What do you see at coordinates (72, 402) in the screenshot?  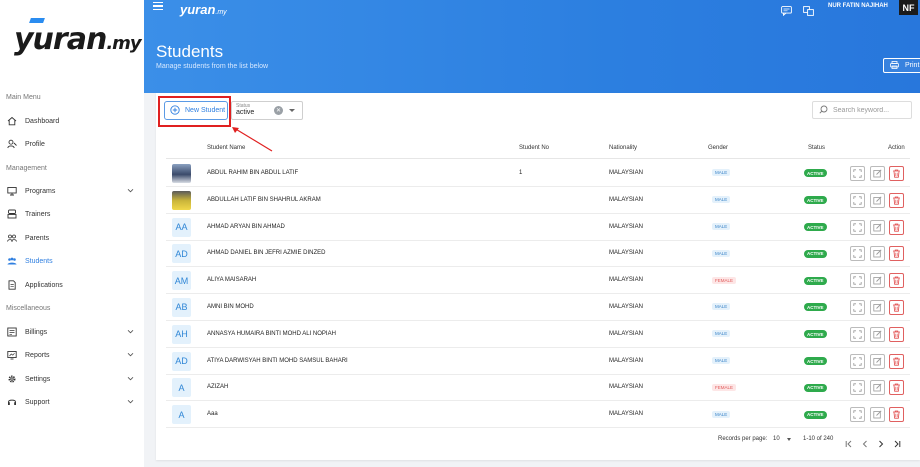 I see `sidebar-item-support: Support` at bounding box center [72, 402].